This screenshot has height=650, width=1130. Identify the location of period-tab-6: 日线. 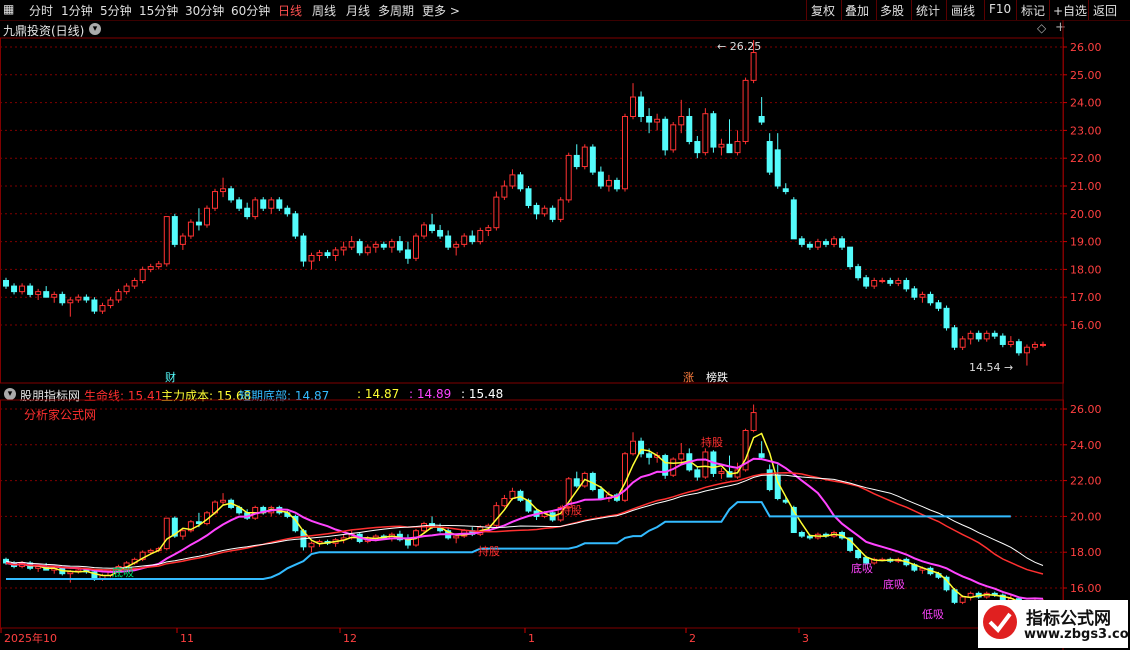
(290, 10).